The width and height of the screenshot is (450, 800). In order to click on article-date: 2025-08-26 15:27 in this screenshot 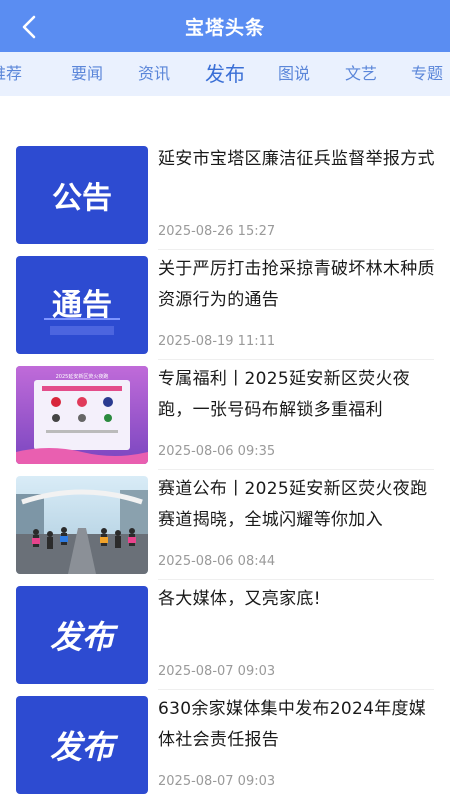, I will do `click(217, 231)`.